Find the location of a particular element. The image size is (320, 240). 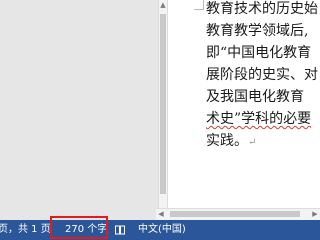

scroll-up-arrow-icon: ▲ is located at coordinates (163, 5).